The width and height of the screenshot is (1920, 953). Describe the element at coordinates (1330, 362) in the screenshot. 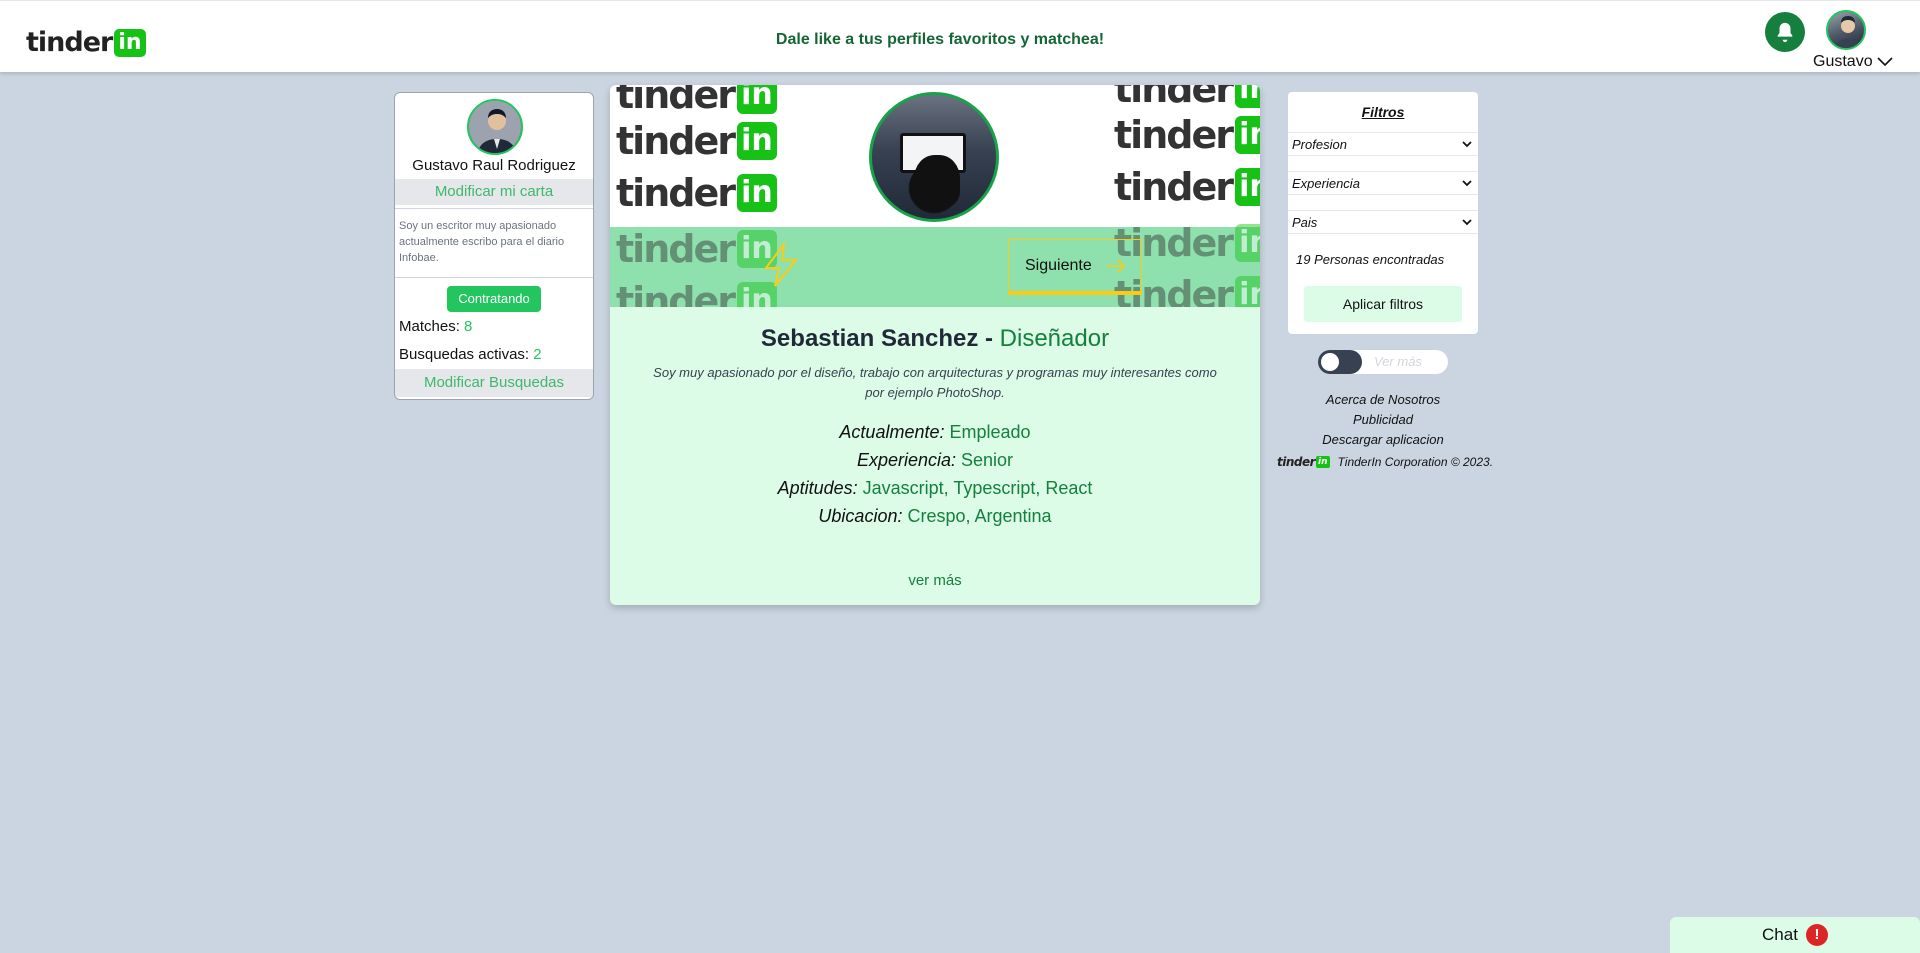

I see `toggle-knob` at that location.